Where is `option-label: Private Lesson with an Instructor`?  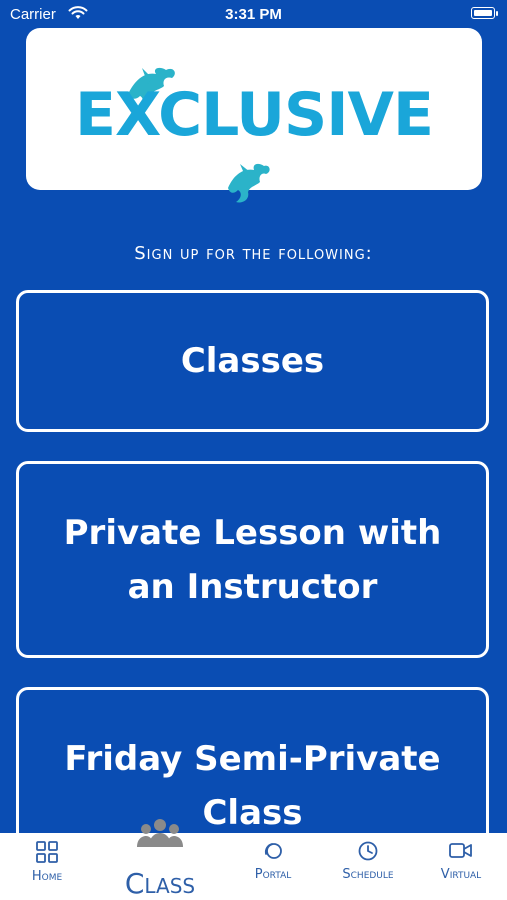 option-label: Private Lesson with an Instructor is located at coordinates (252, 559).